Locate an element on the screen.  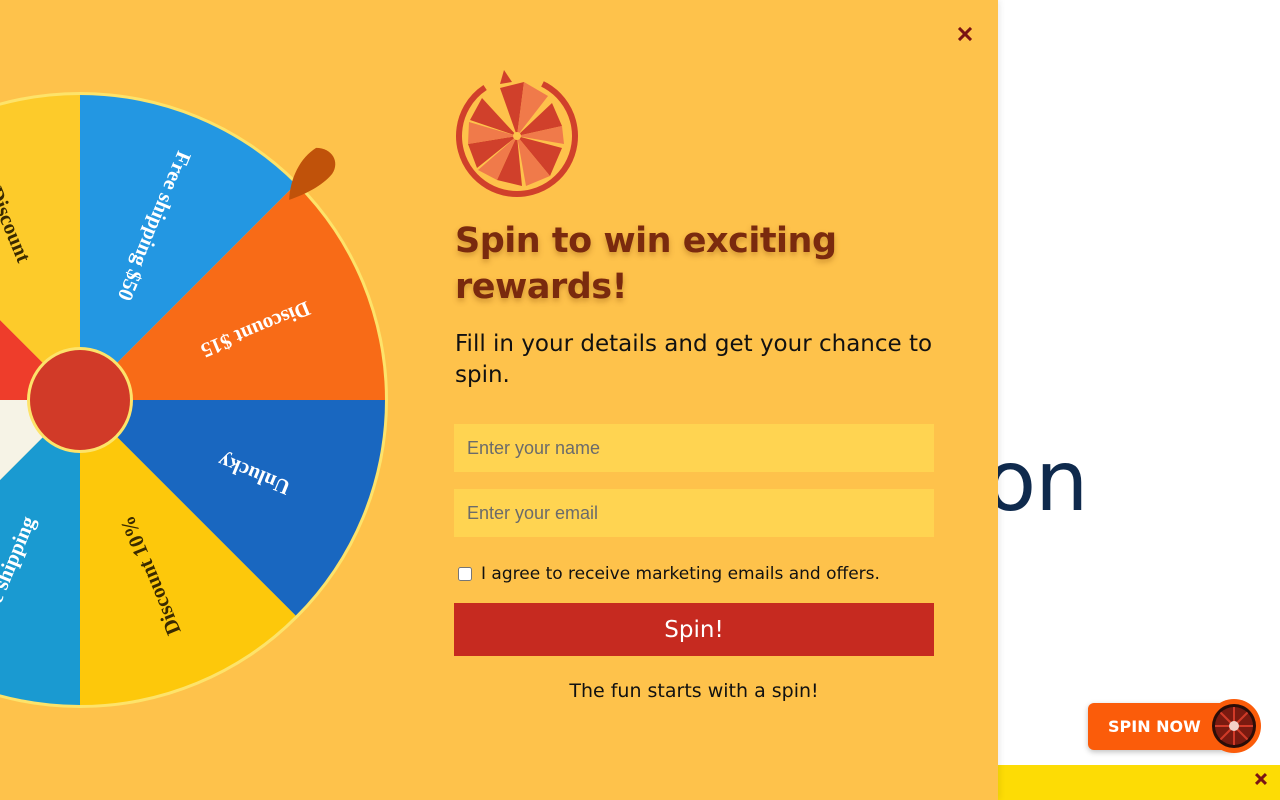
bottom-notification-bar is located at coordinates (1139, 782).